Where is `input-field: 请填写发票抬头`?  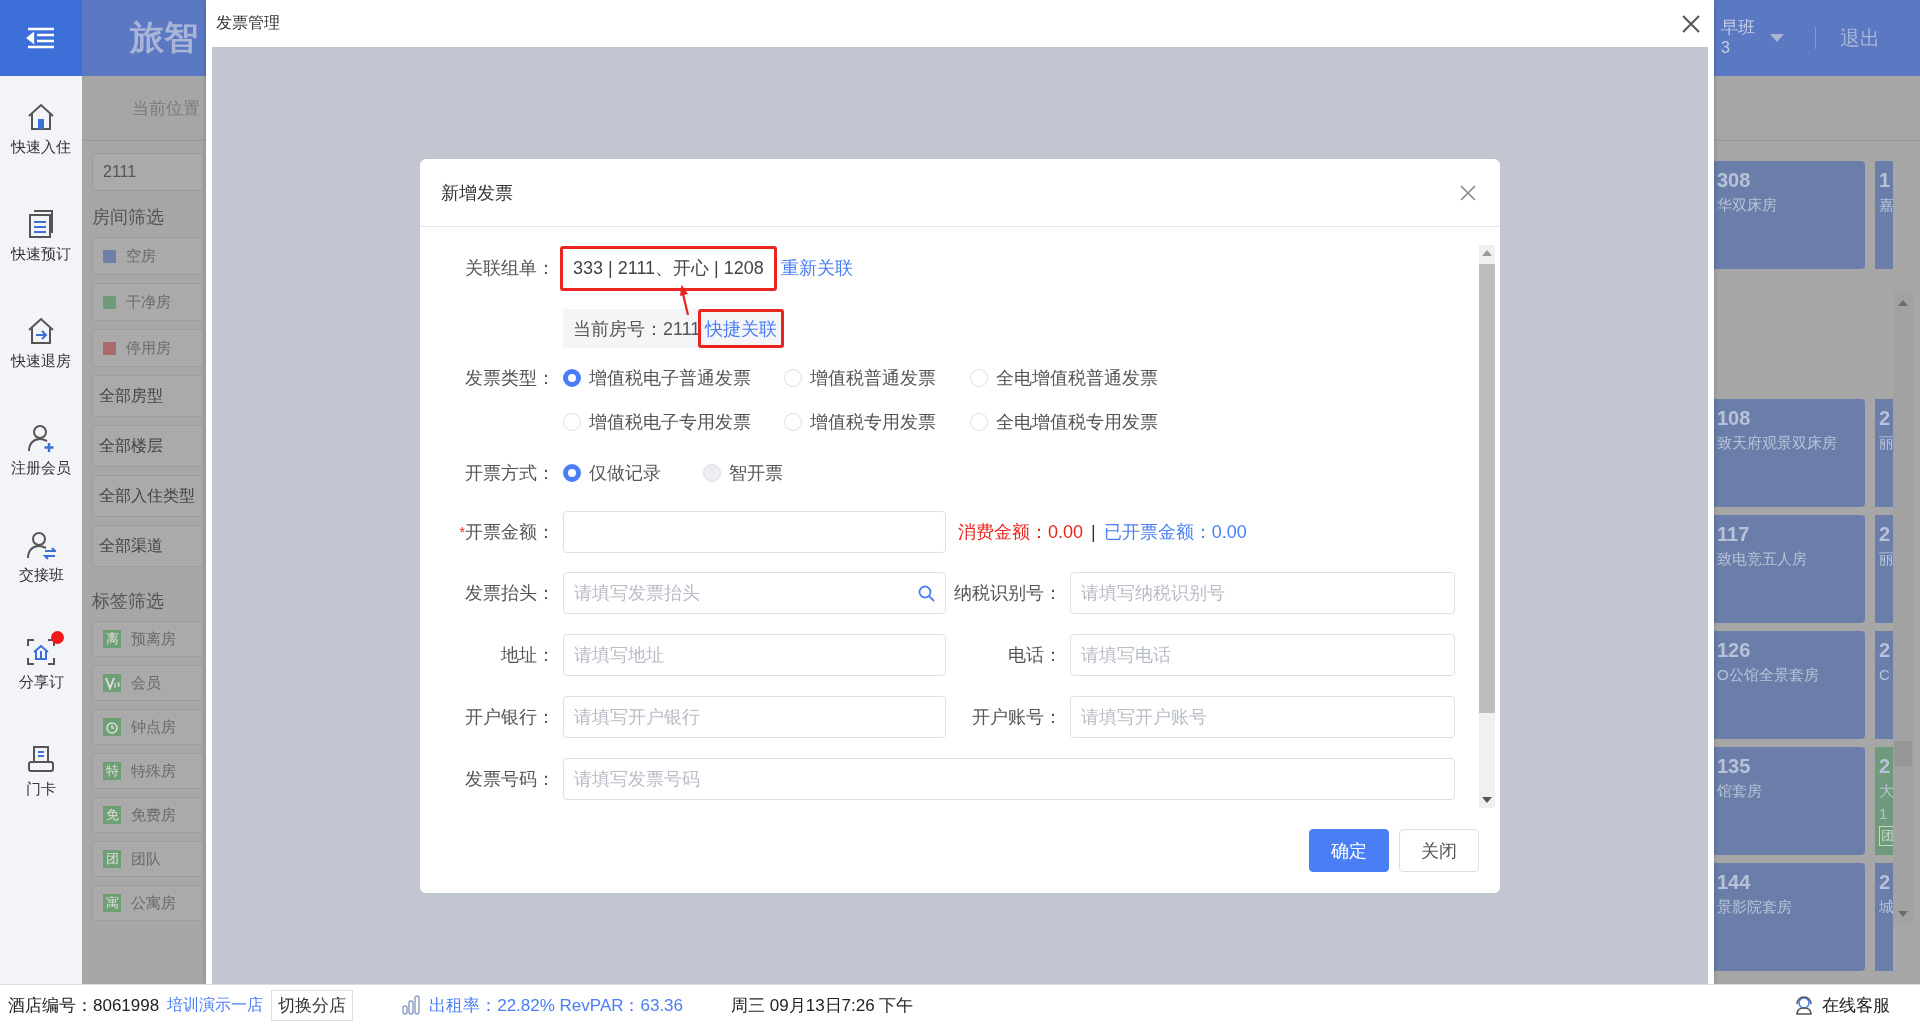 input-field: 请填写发票抬头 is located at coordinates (754, 593).